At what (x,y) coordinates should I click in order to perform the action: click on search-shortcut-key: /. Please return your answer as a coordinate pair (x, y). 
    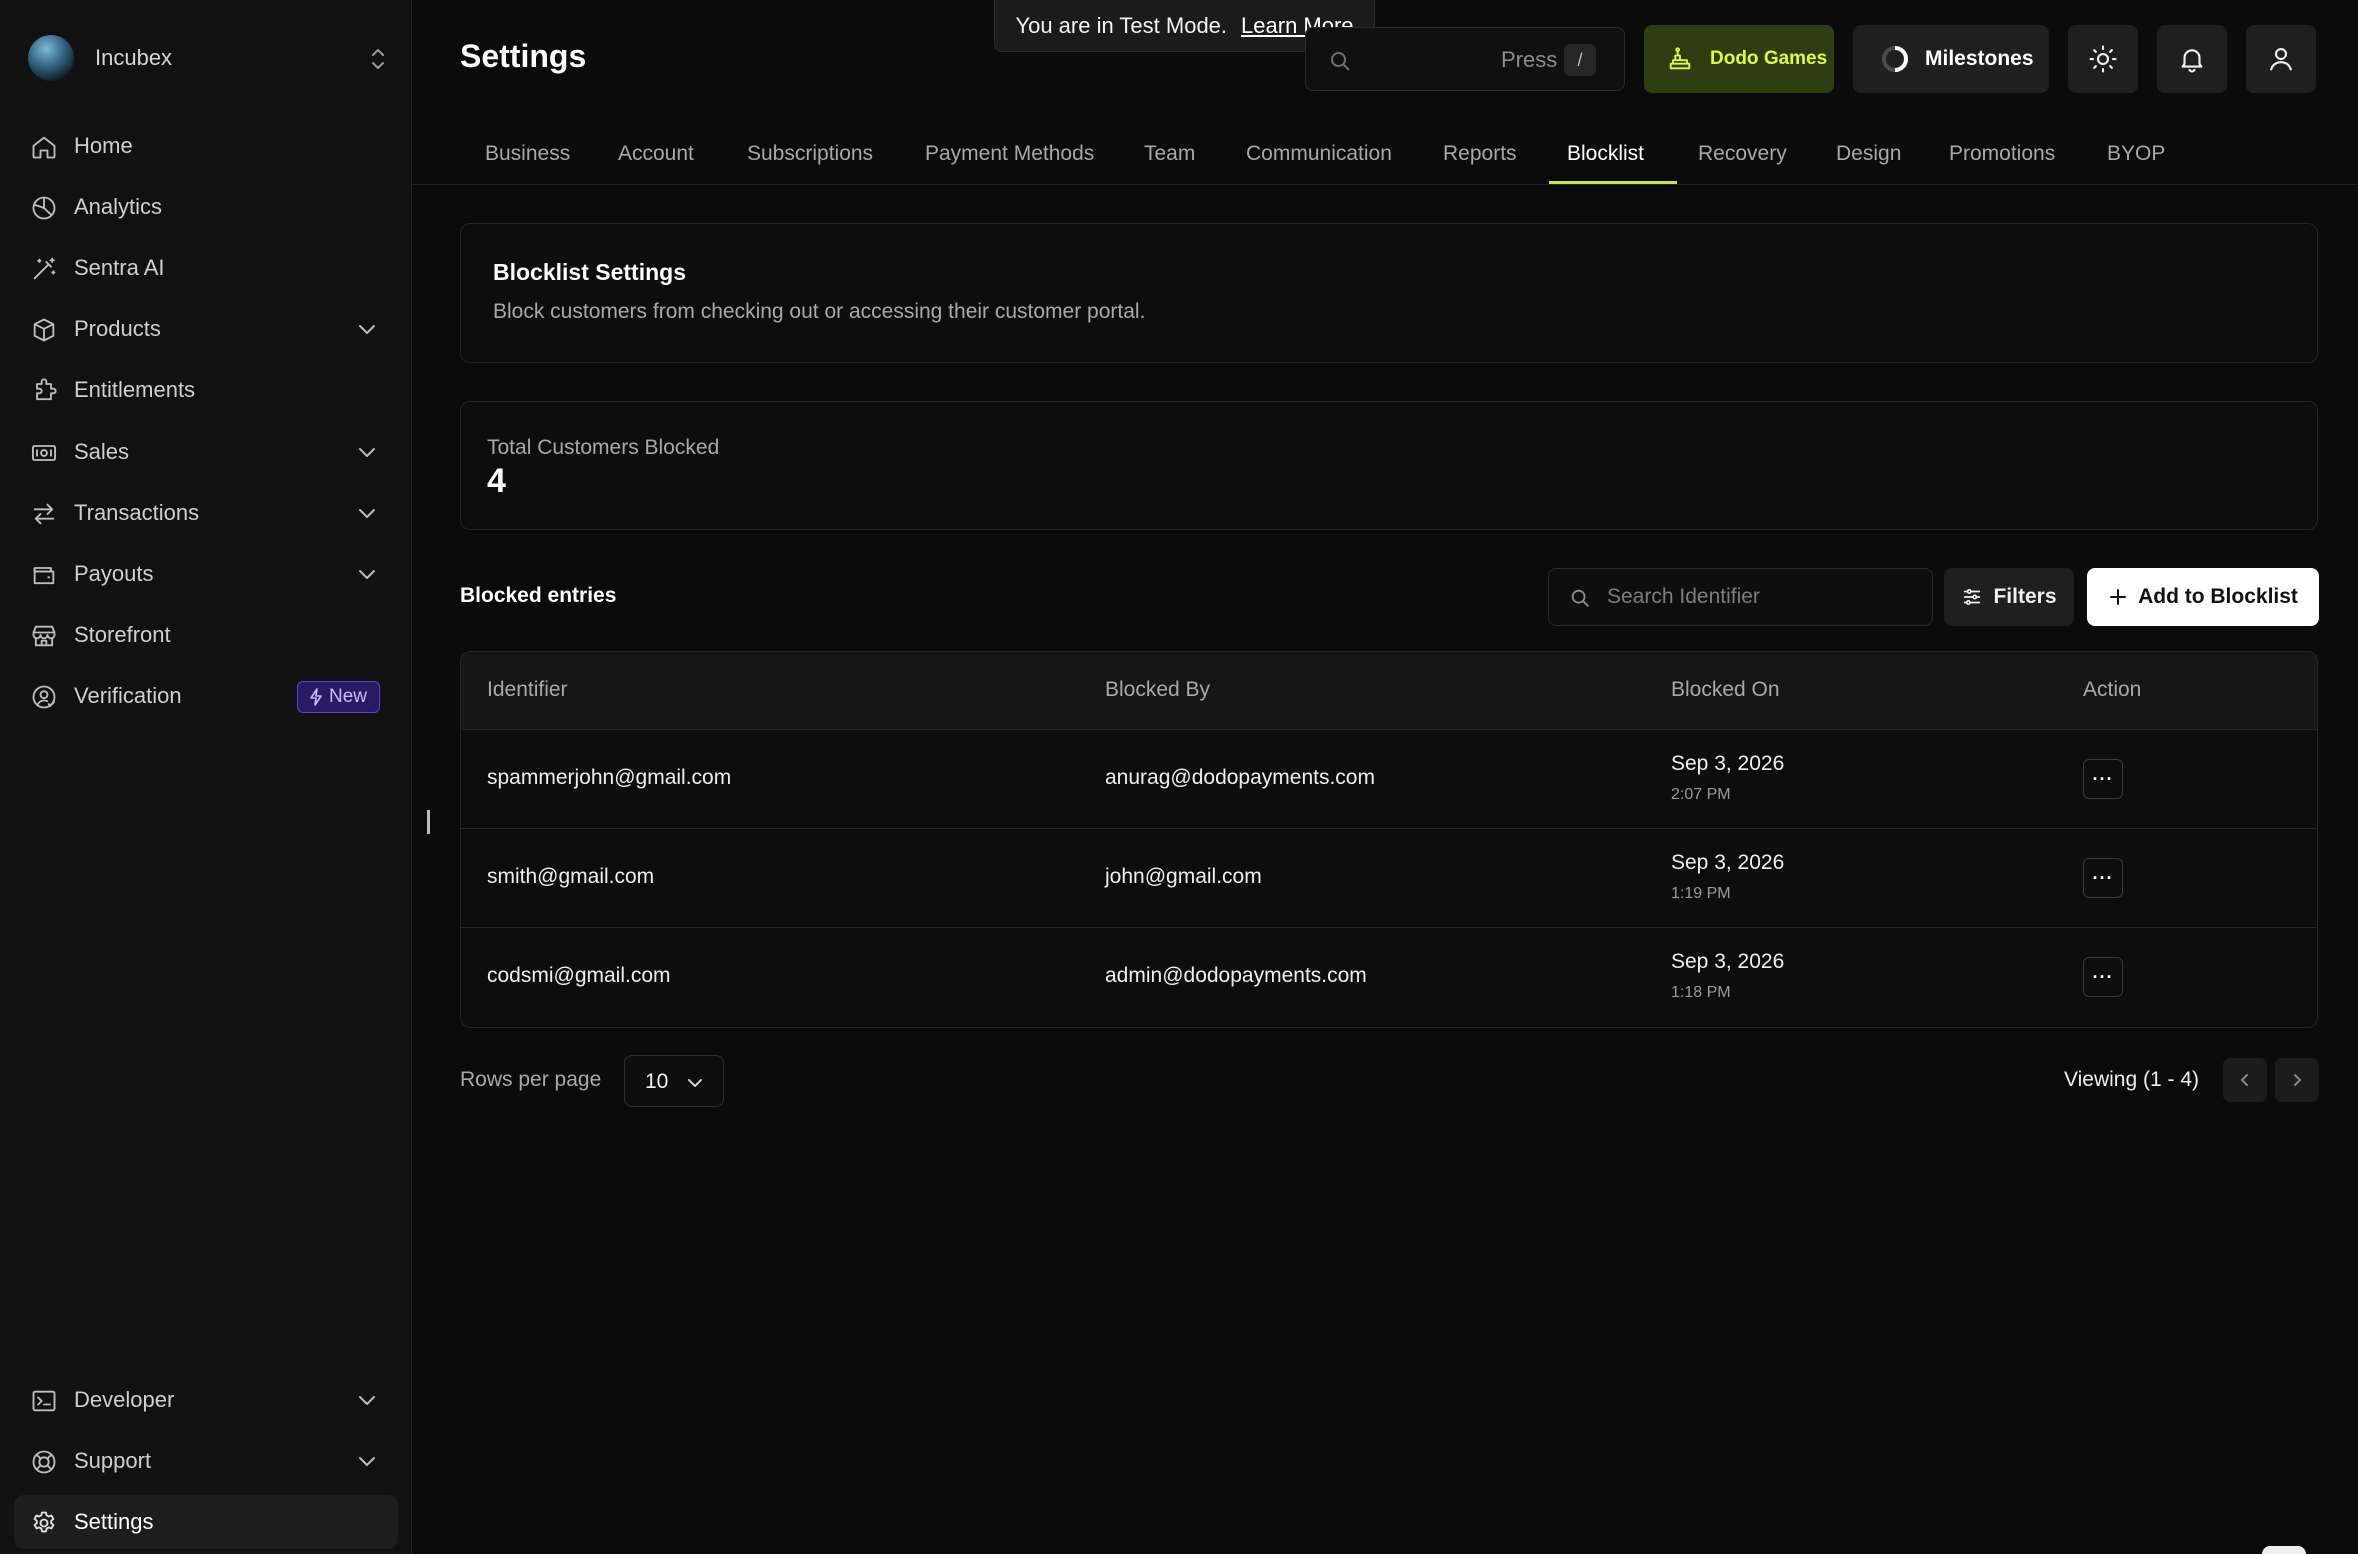
    Looking at the image, I should click on (1580, 60).